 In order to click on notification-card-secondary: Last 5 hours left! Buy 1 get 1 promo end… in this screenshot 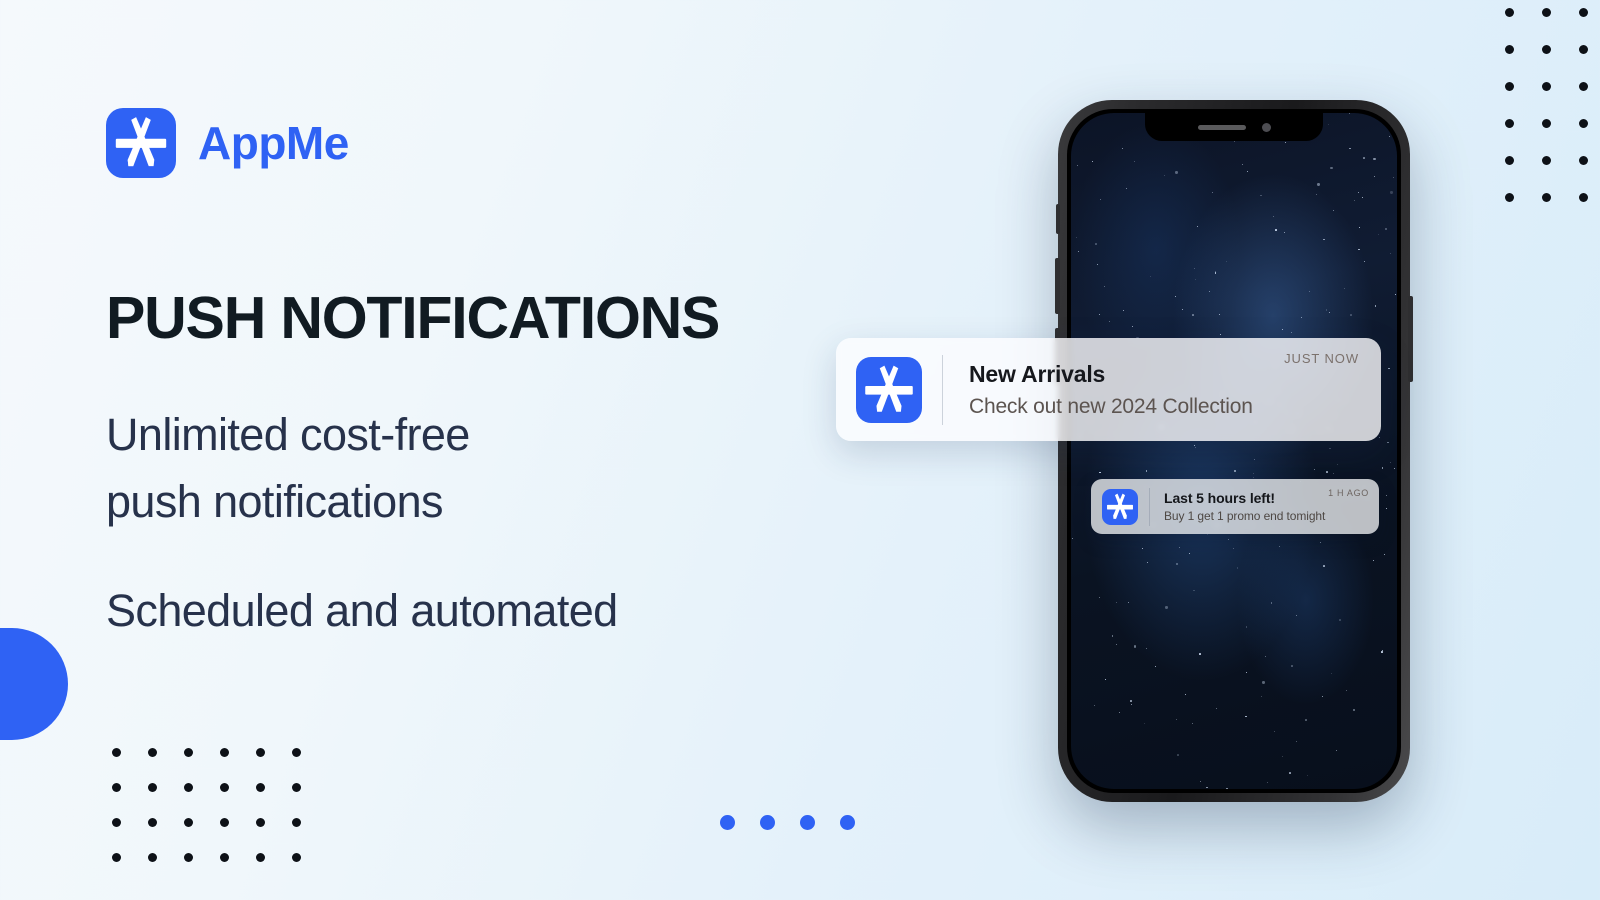, I will do `click(1235, 506)`.